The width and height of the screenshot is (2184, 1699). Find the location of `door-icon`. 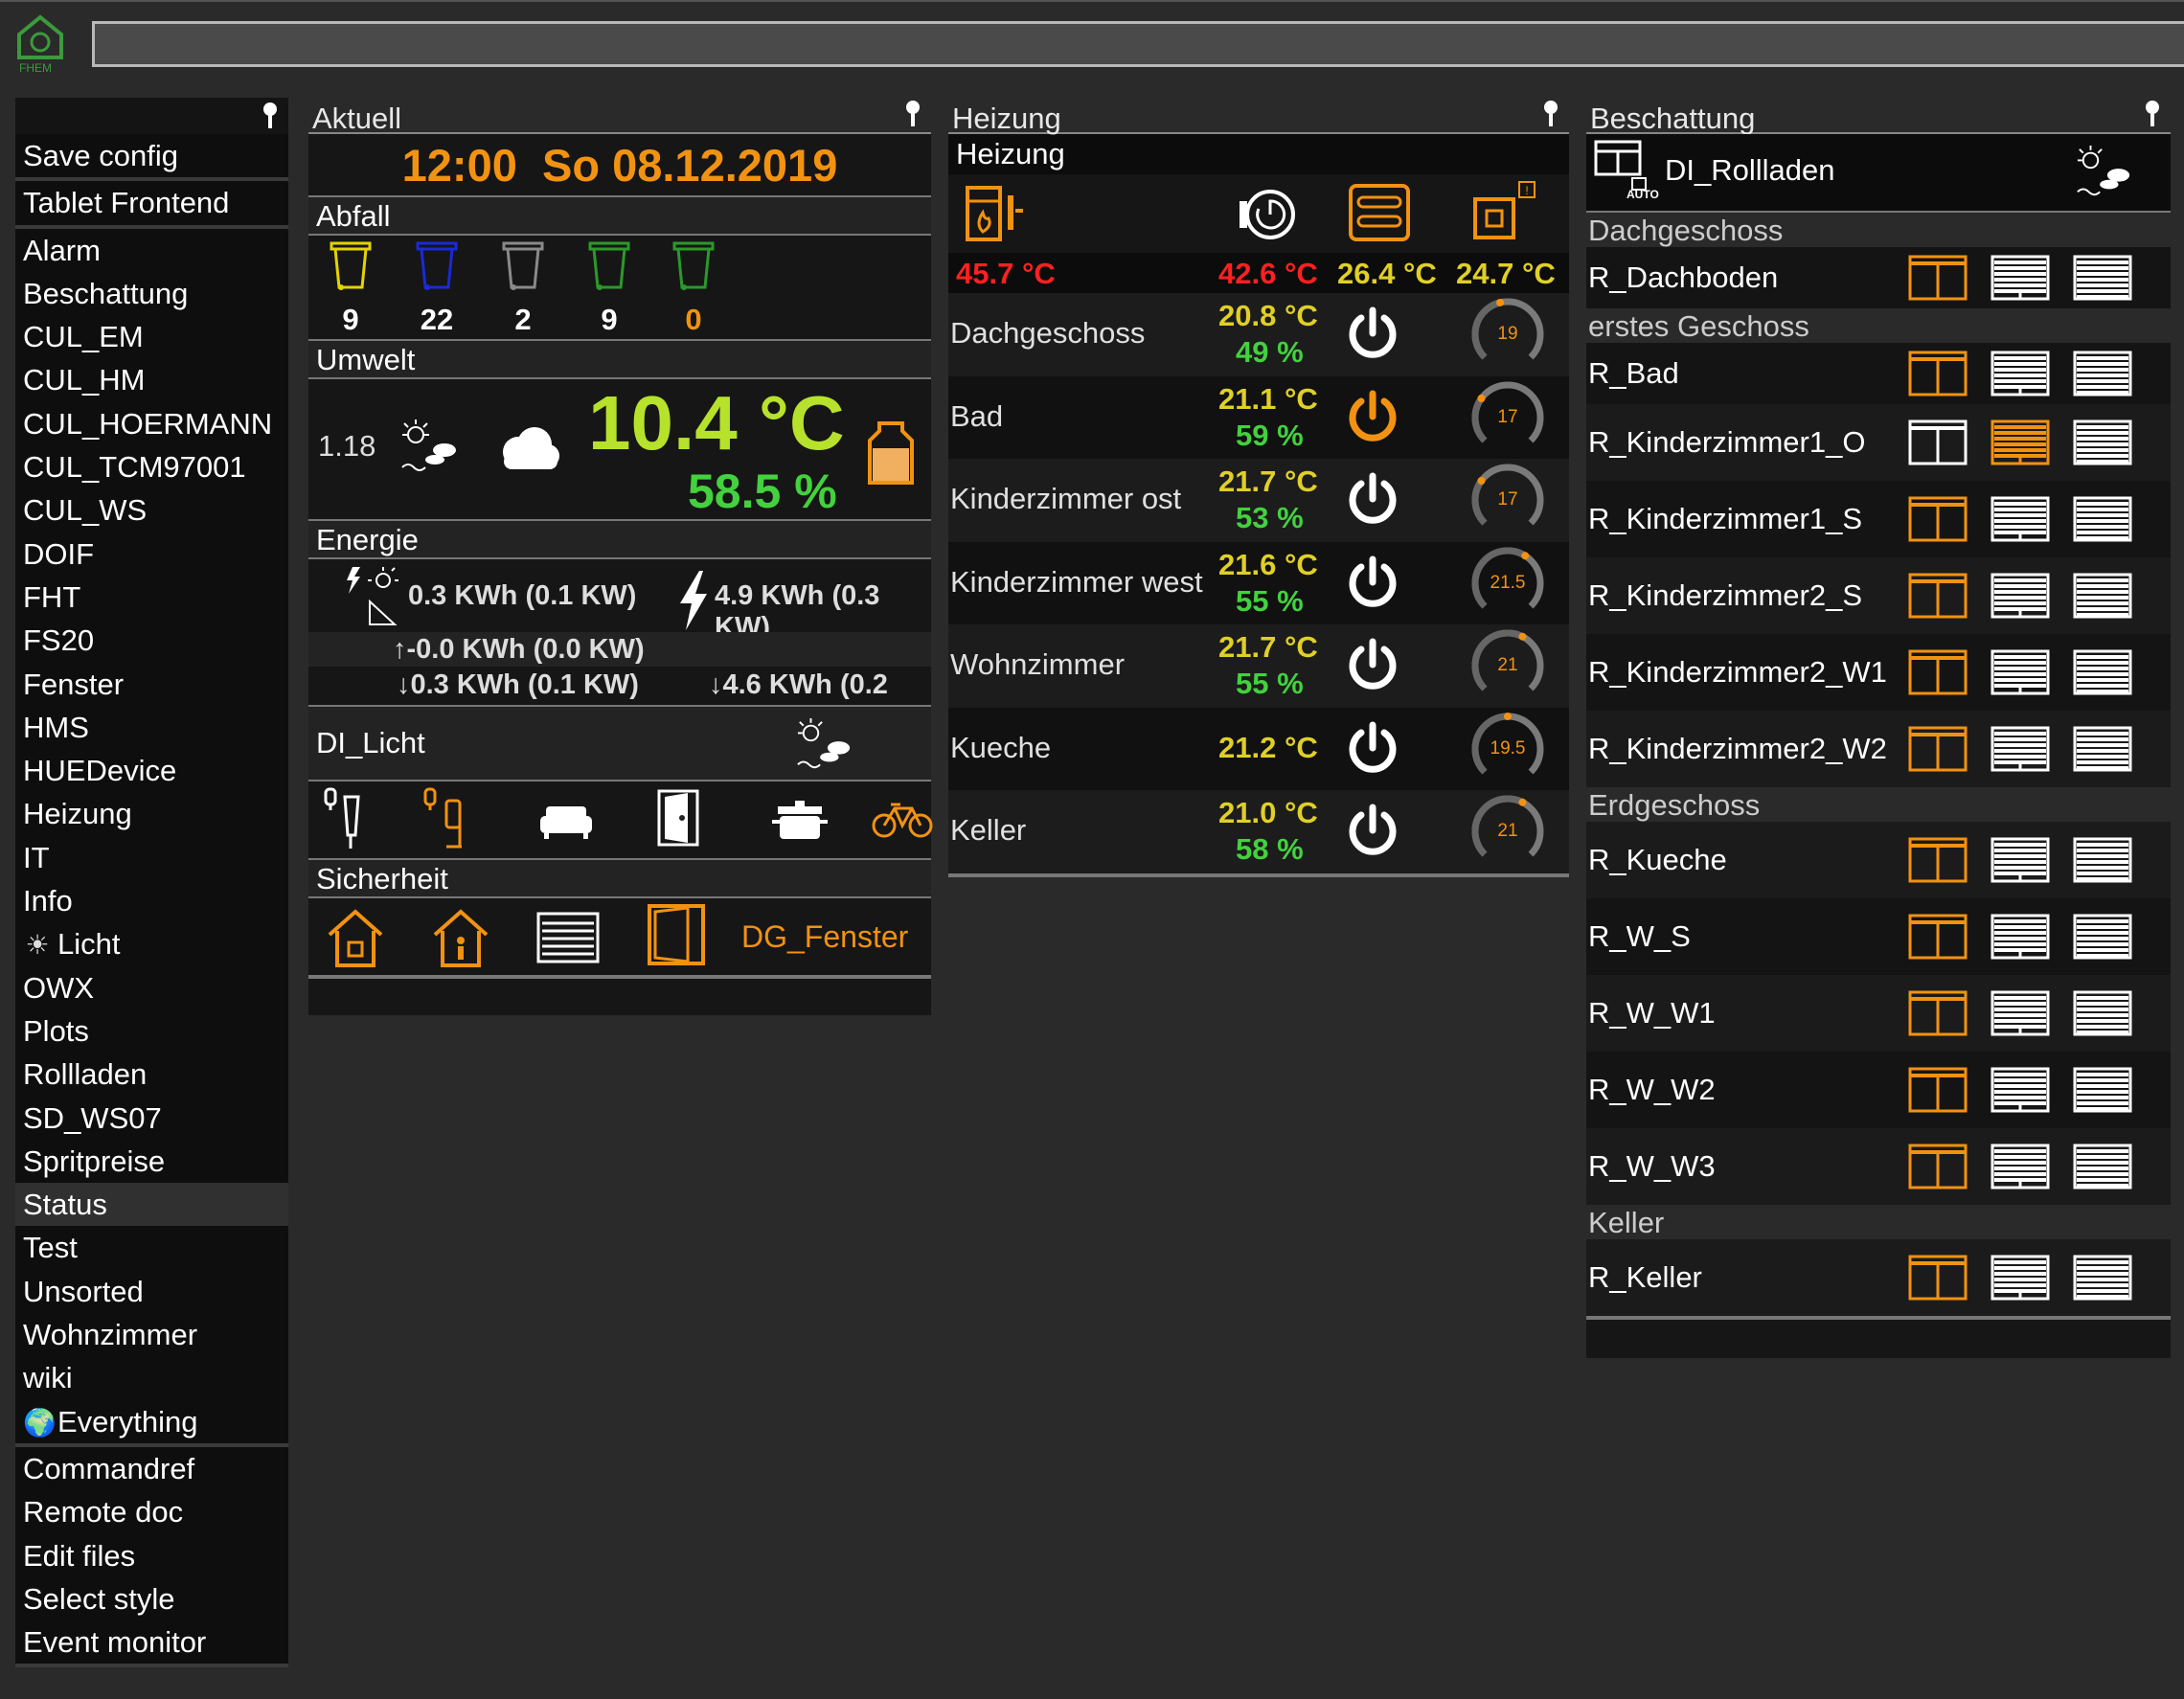

door-icon is located at coordinates (678, 818).